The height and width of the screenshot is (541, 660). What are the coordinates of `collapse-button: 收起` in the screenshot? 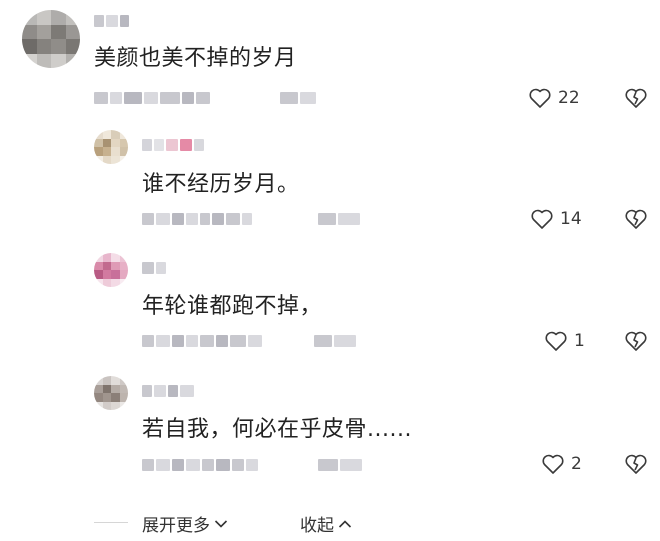 It's located at (326, 523).